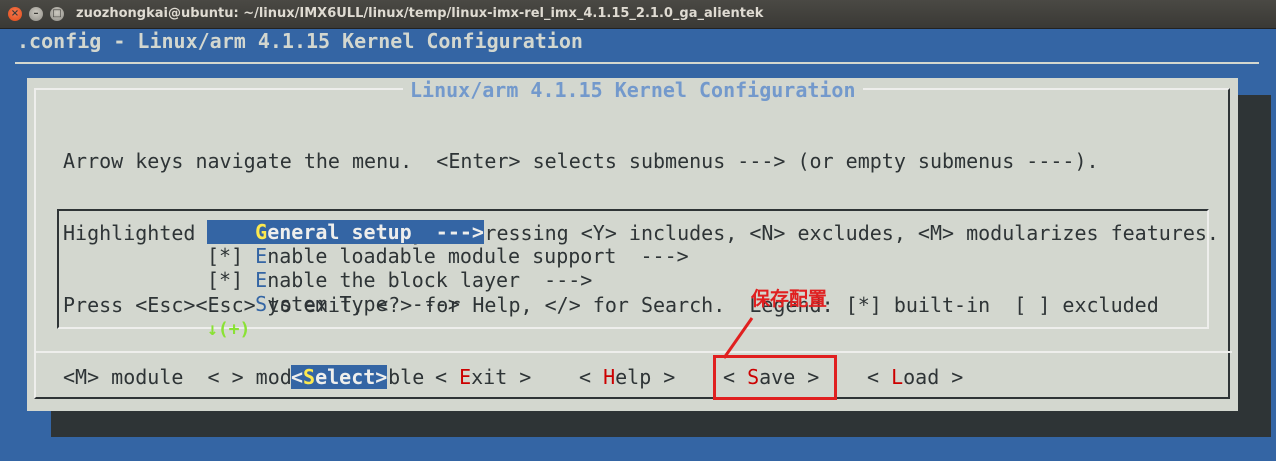  Describe the element at coordinates (775, 377) in the screenshot. I see `save-annotation-box` at that location.